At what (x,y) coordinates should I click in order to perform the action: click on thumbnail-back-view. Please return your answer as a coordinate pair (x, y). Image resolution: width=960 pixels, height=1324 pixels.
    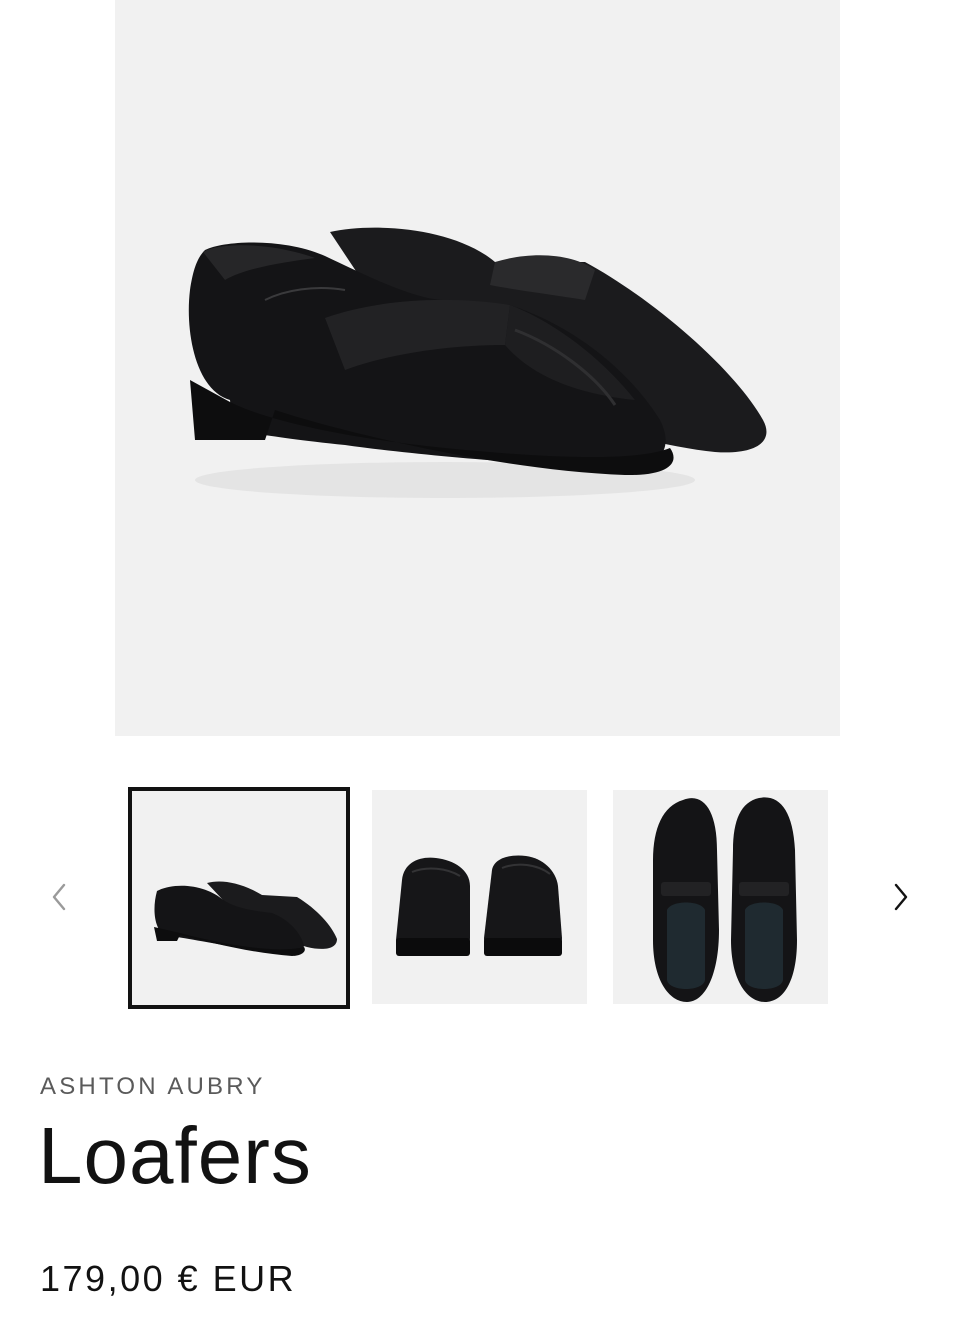
    Looking at the image, I should click on (479, 897).